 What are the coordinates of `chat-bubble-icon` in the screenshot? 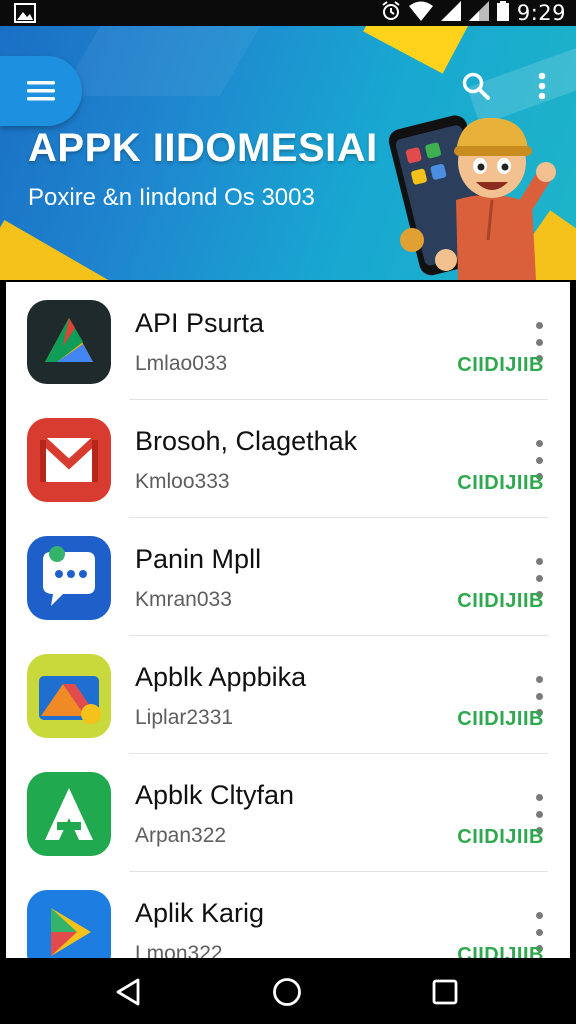 It's located at (69, 578).